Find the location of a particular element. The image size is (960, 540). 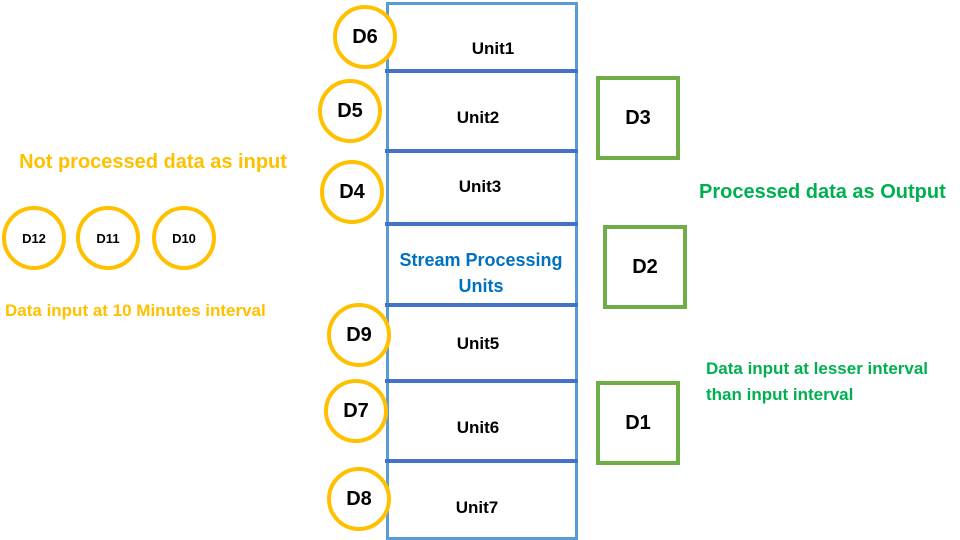

data-circle-d11: D11 is located at coordinates (108, 238).